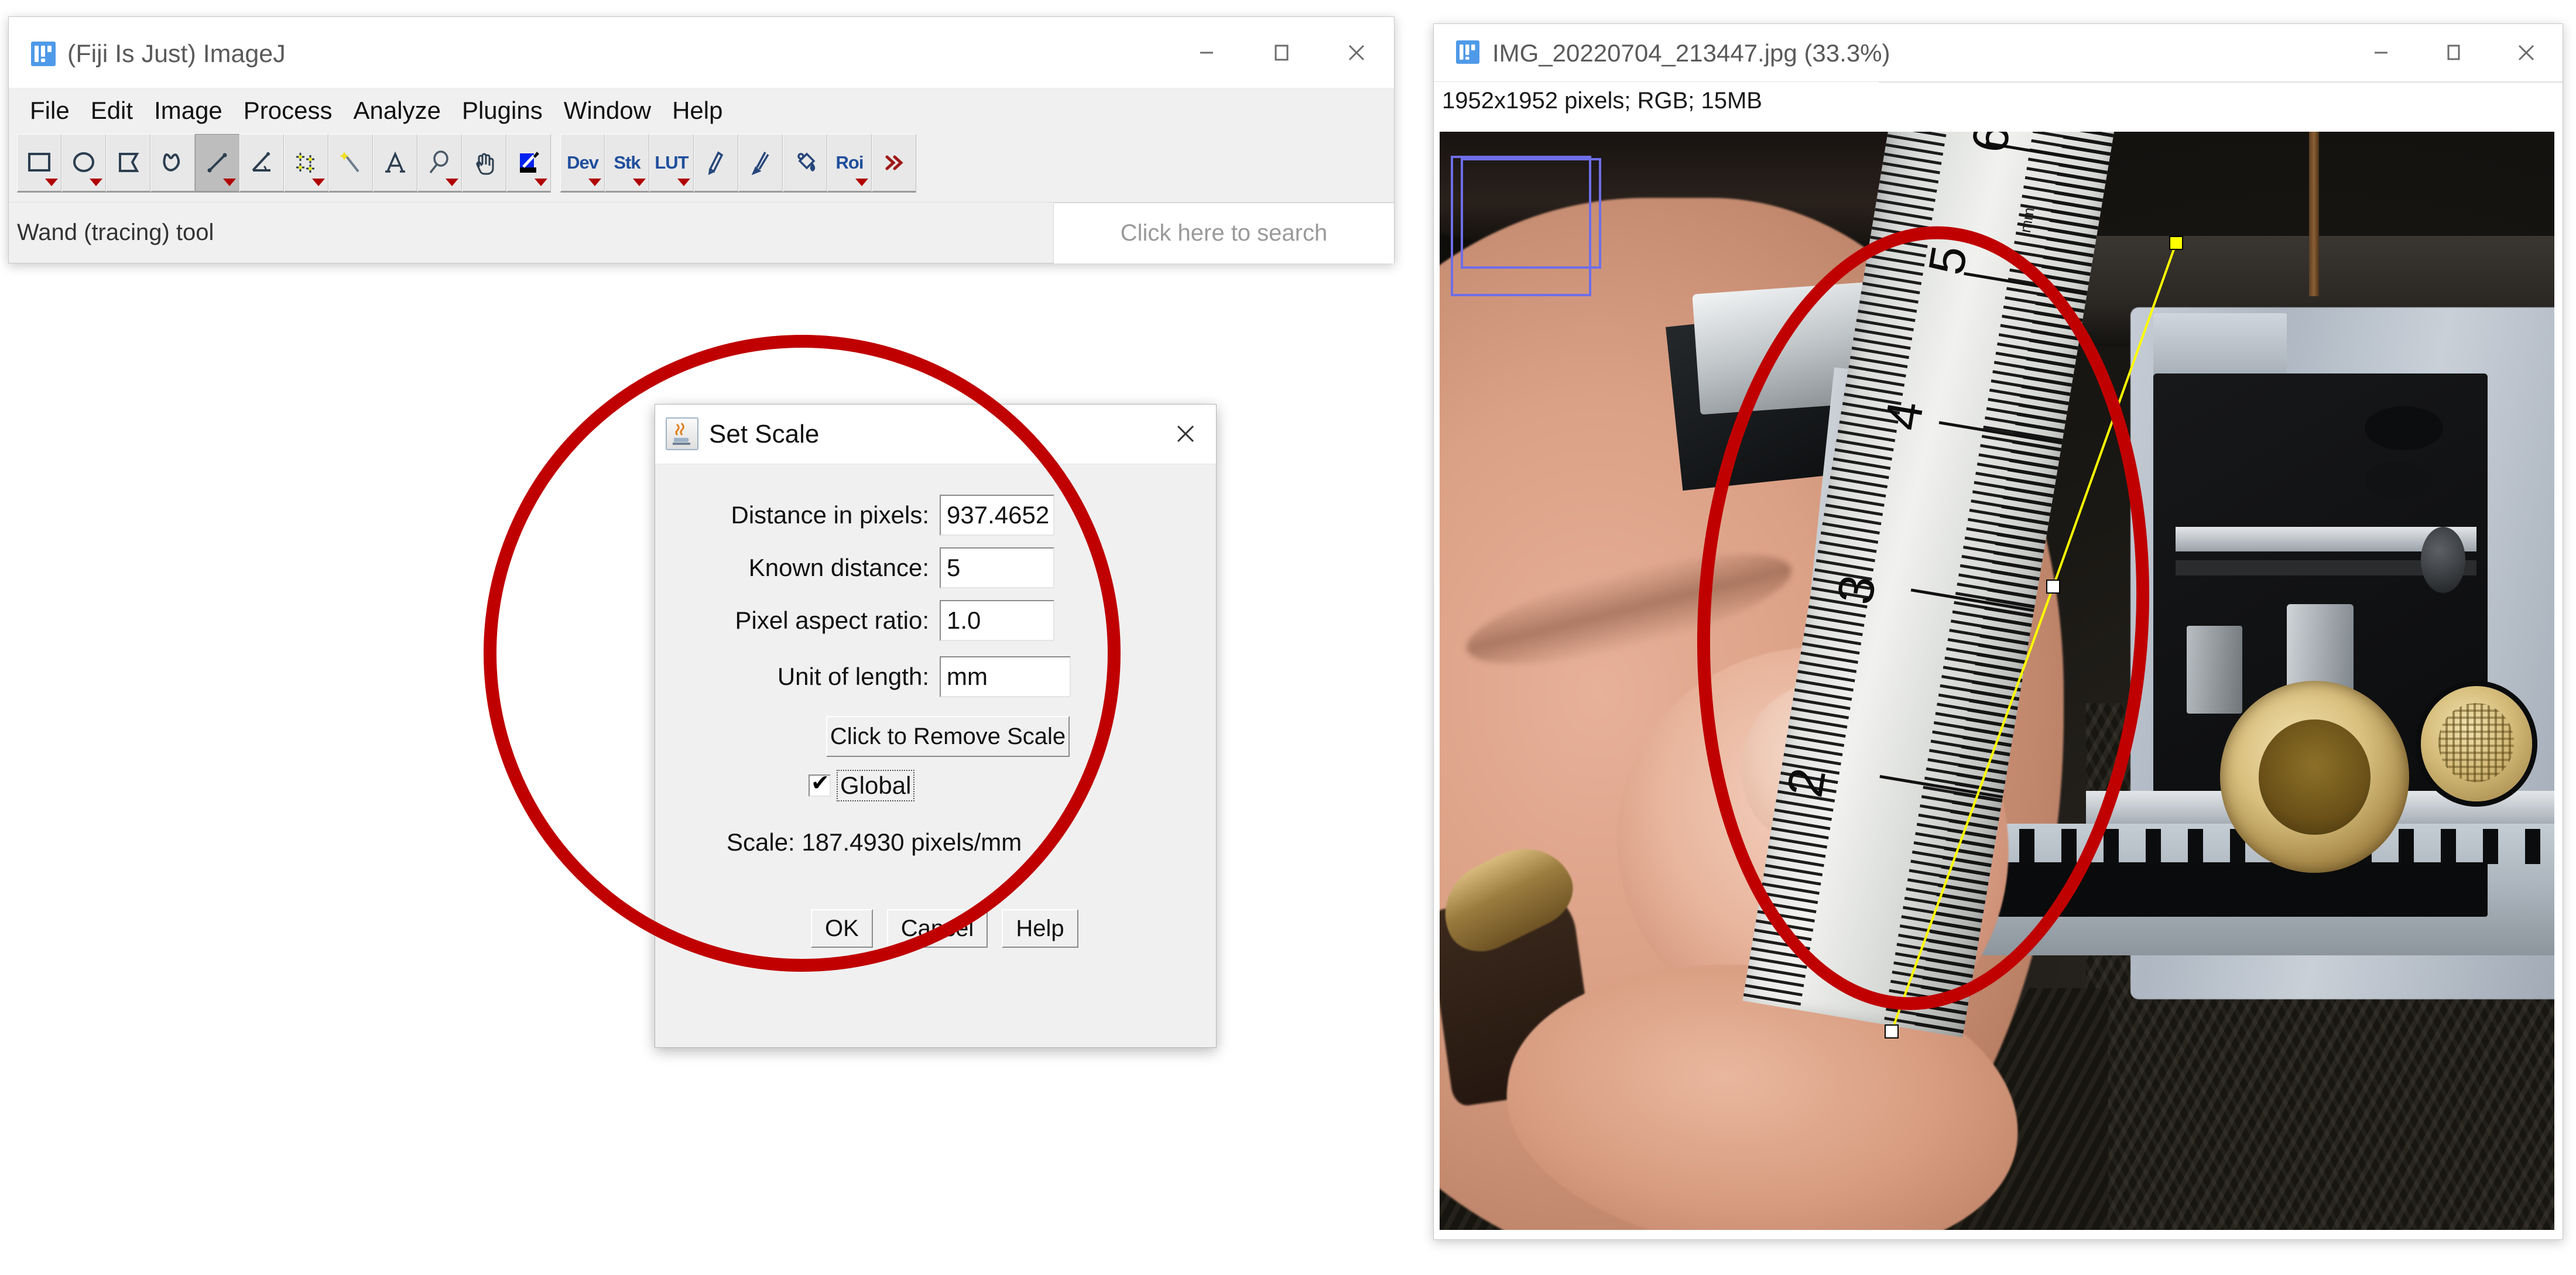 The image size is (2576, 1275). I want to click on menu-item-image: Image, so click(188, 111).